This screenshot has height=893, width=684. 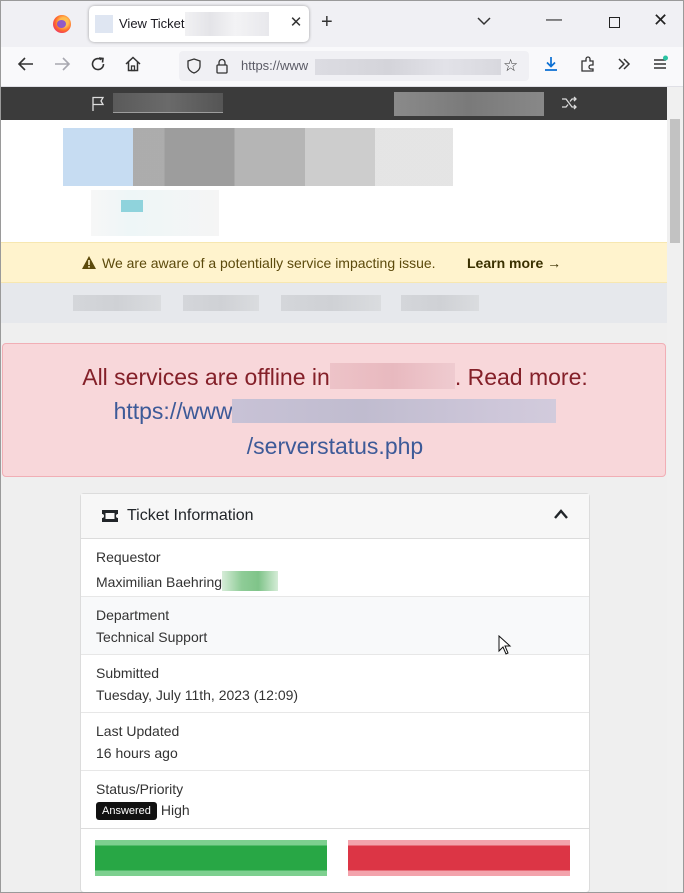 What do you see at coordinates (459, 858) in the screenshot?
I see `close-ticket-button-redacted` at bounding box center [459, 858].